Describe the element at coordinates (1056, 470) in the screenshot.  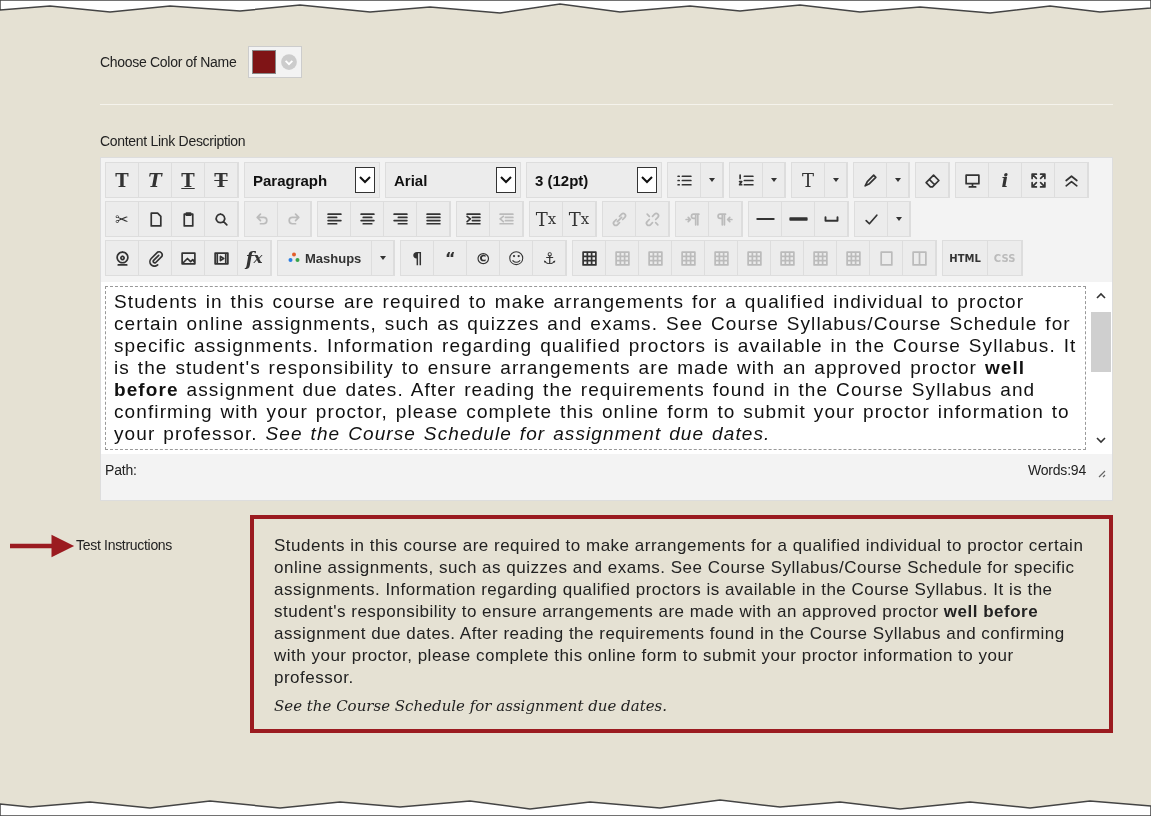
I see `word-count: Words:94` at that location.